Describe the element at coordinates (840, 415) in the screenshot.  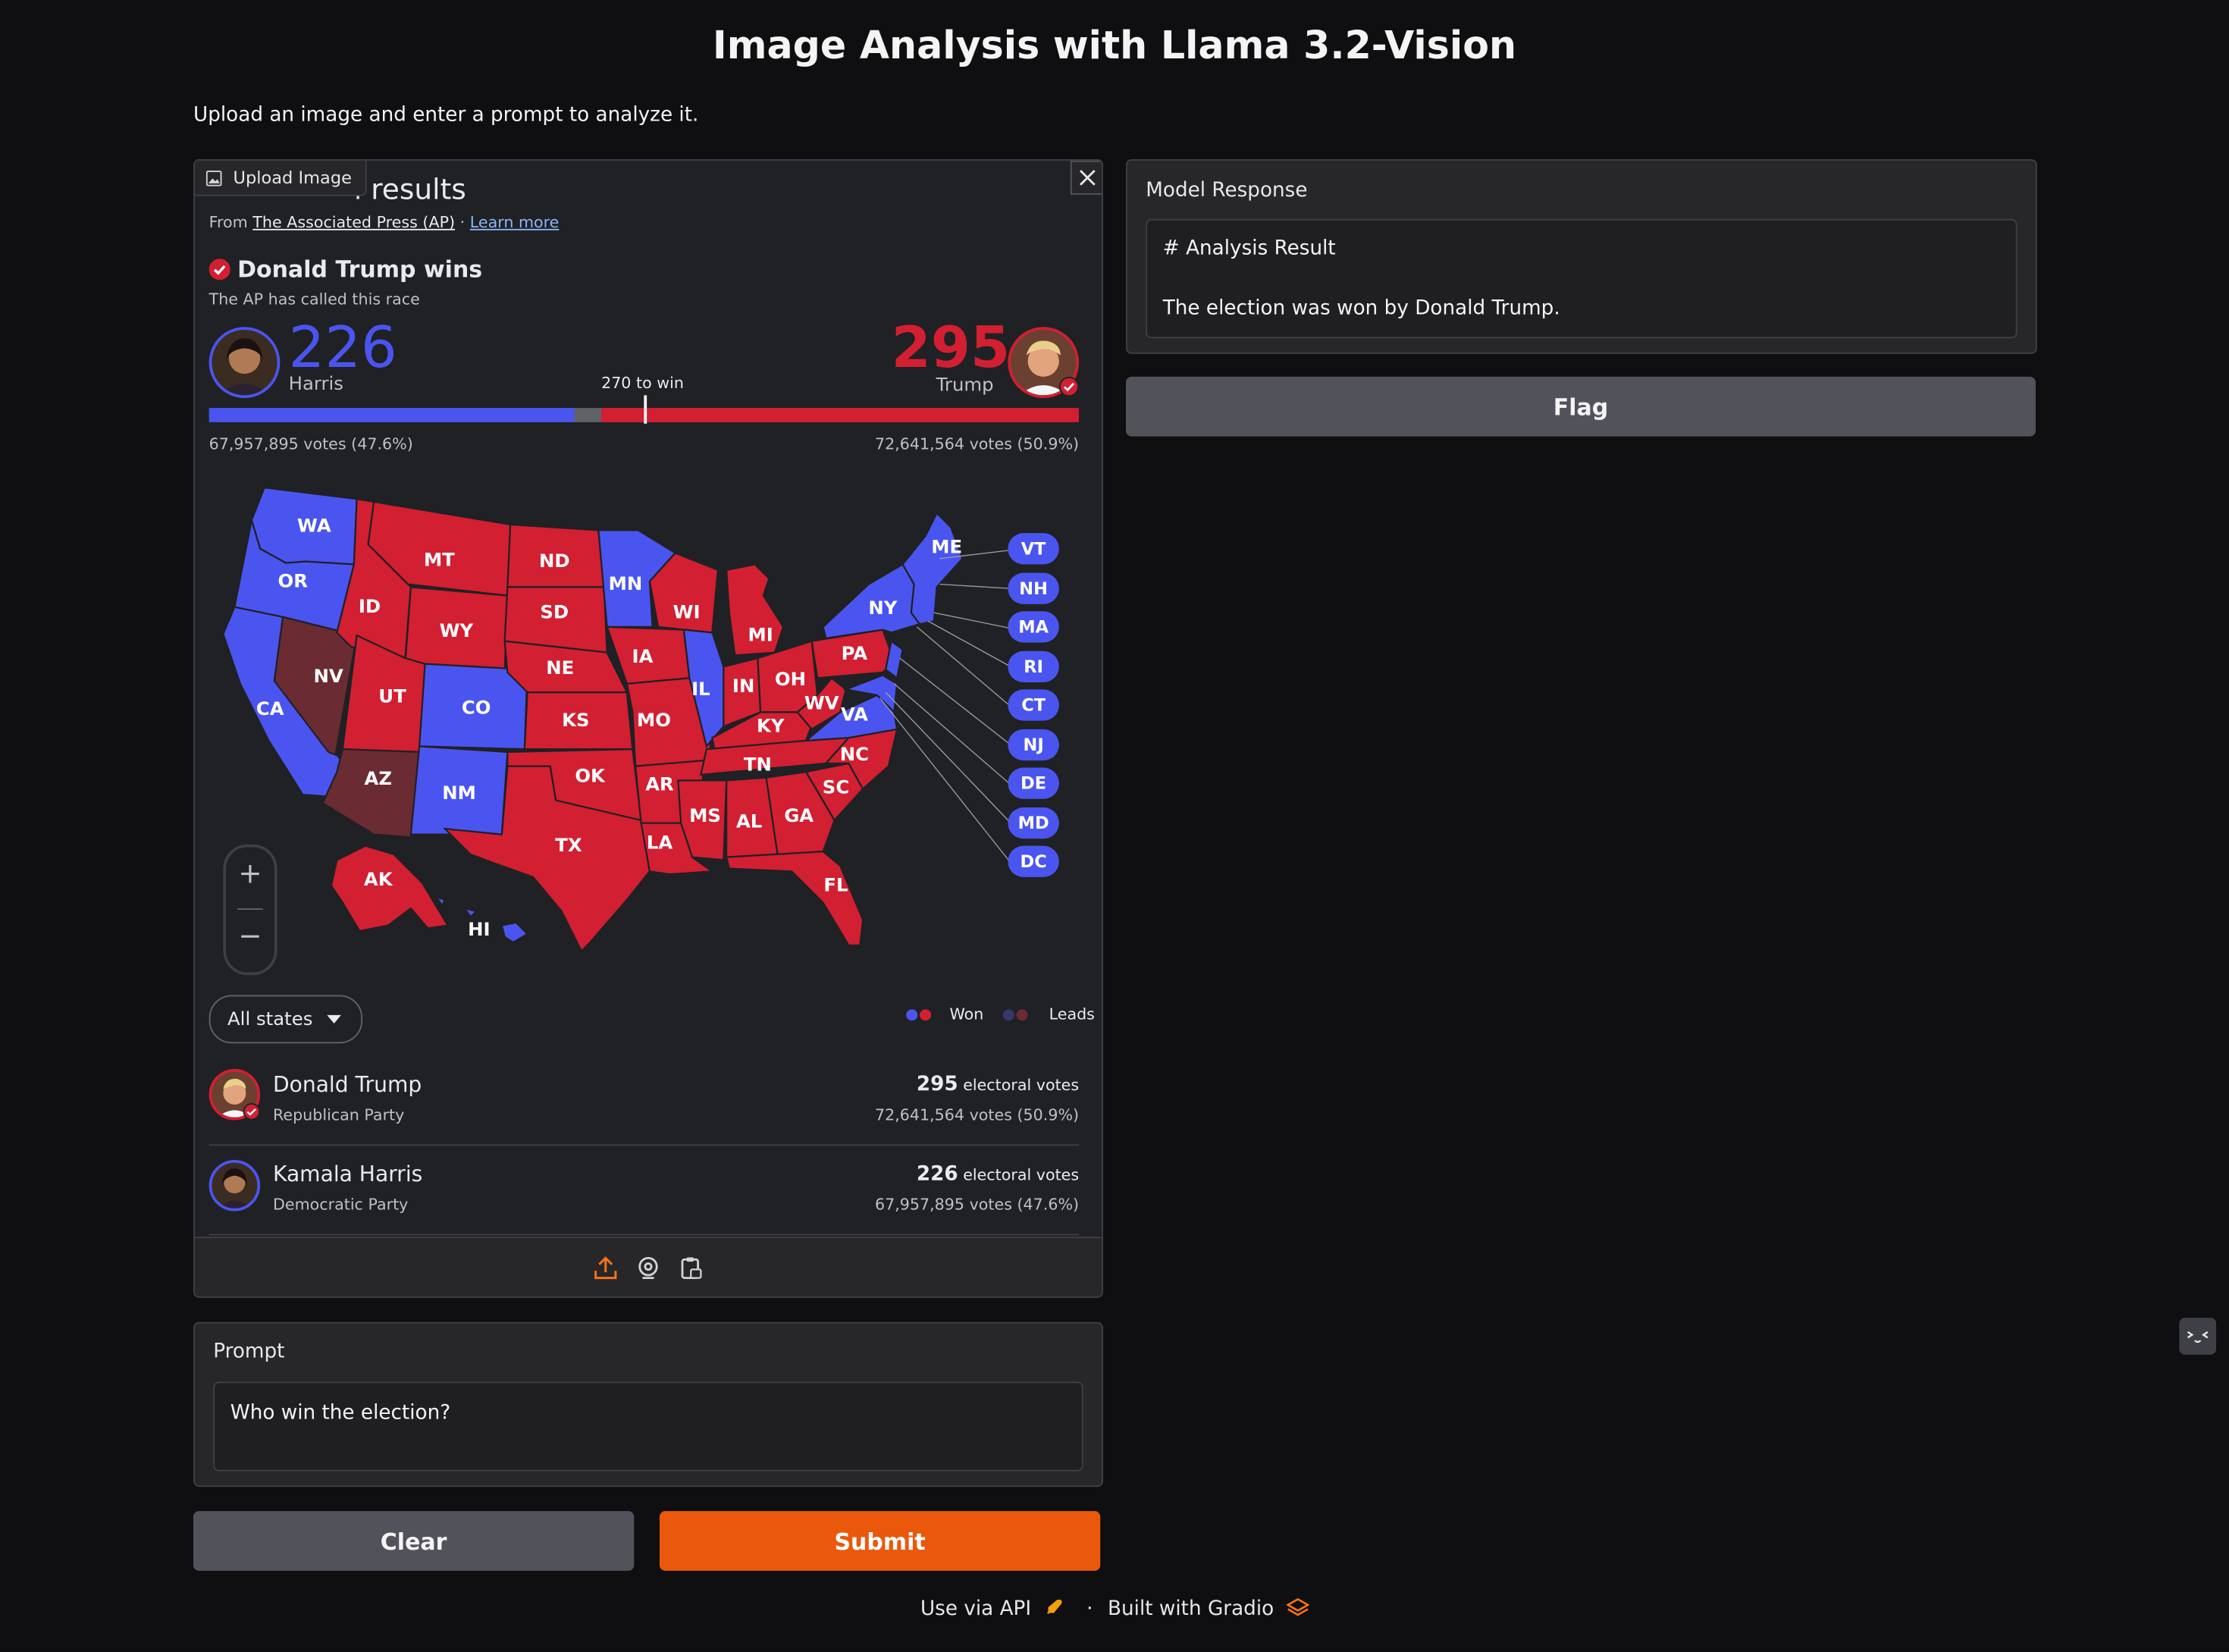
I see `ev-bar-trump` at that location.